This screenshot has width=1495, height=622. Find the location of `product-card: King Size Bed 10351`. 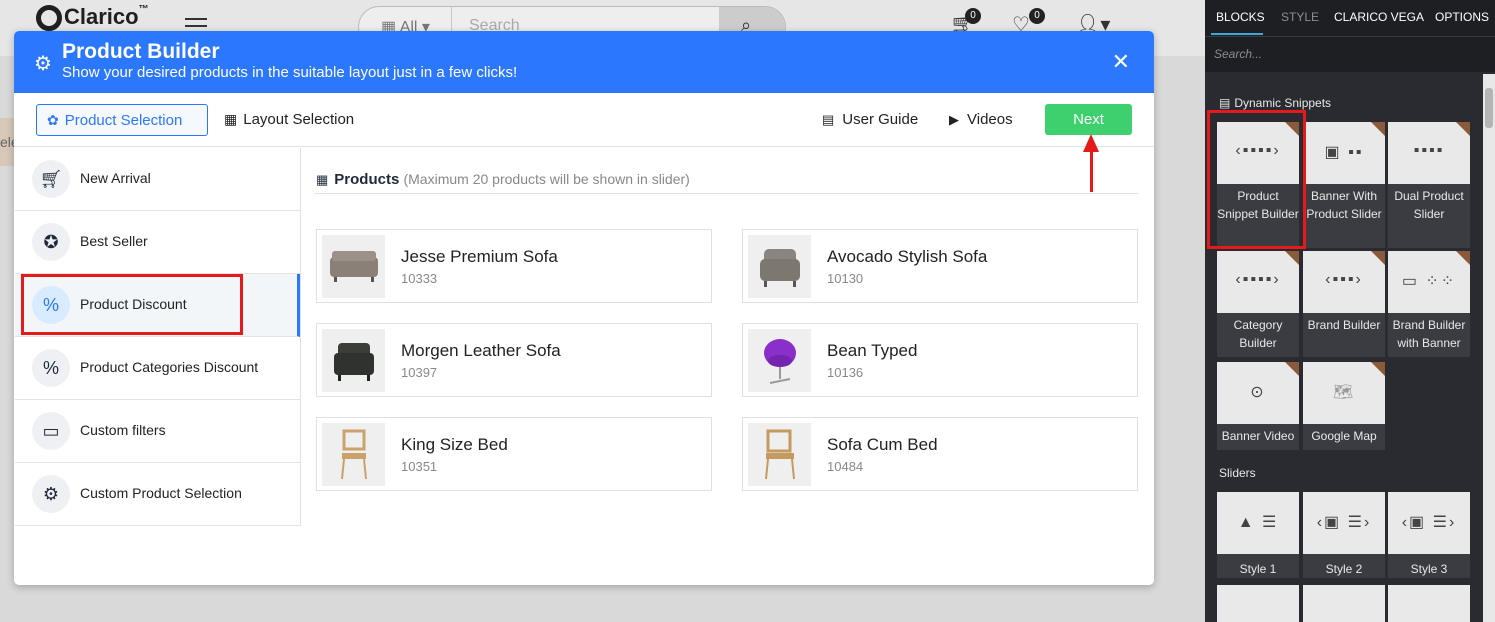

product-card: King Size Bed 10351 is located at coordinates (514, 454).